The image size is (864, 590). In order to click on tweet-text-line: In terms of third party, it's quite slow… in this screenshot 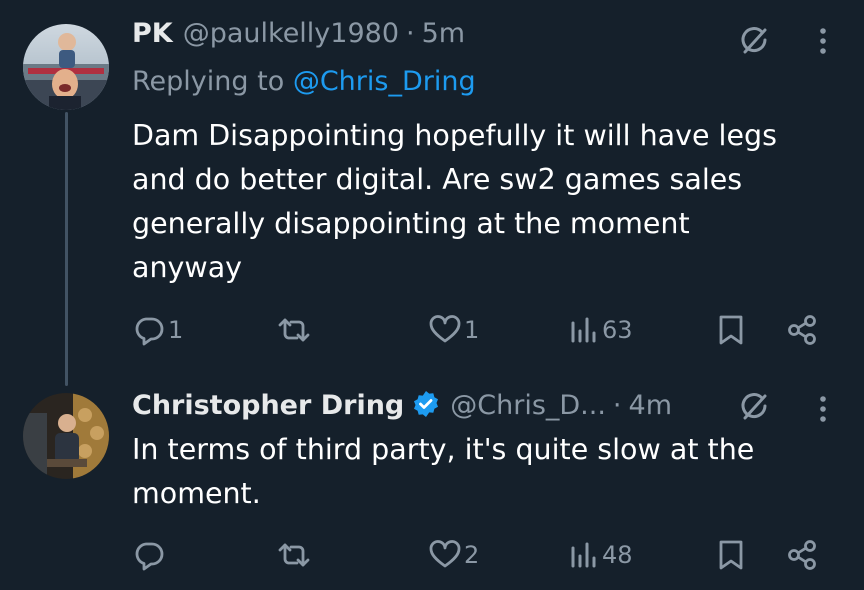, I will do `click(443, 449)`.